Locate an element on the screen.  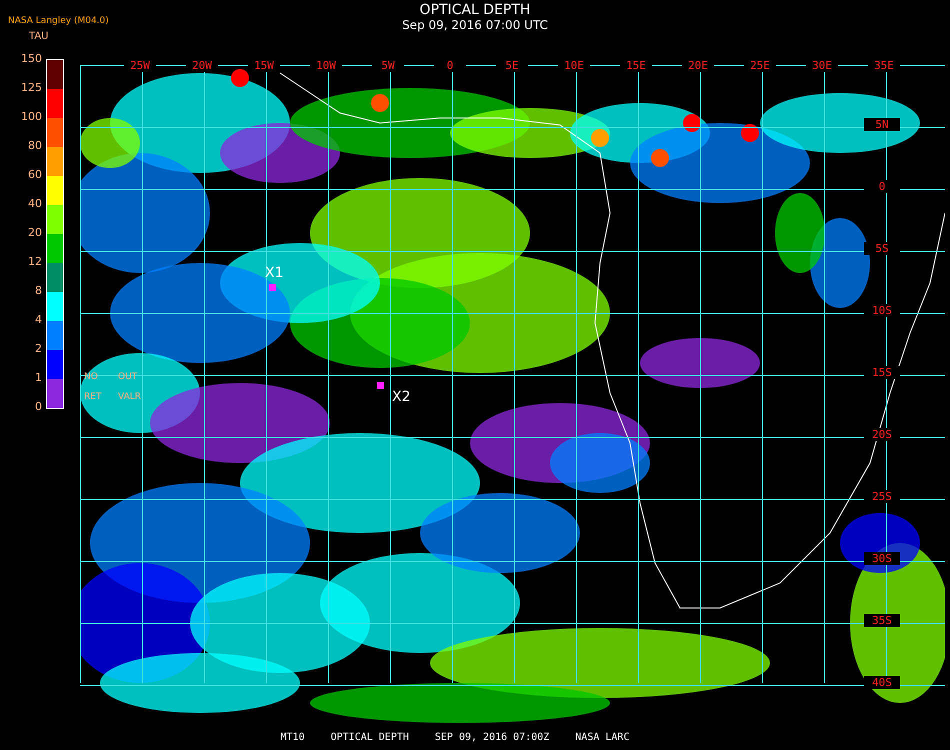
longitude-label: 20E is located at coordinates (698, 65).